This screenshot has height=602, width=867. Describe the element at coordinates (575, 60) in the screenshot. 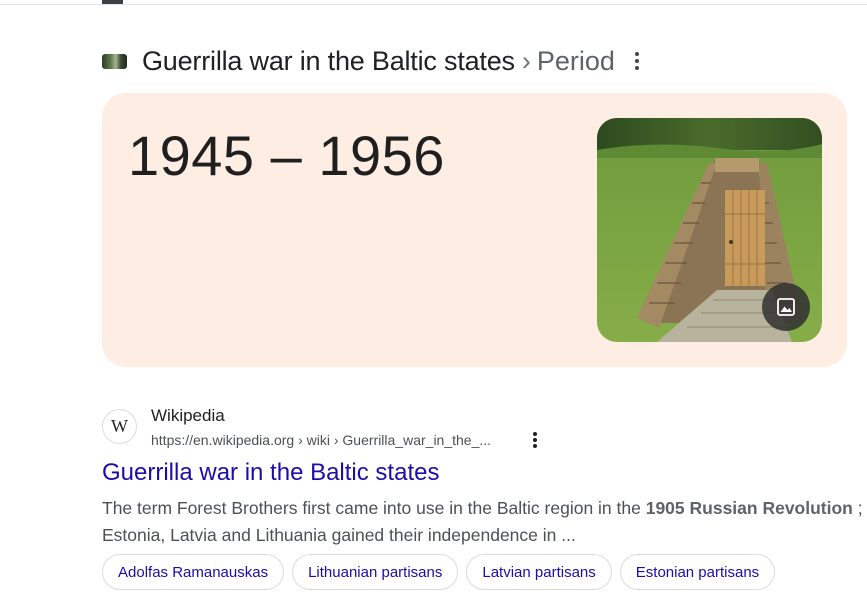

I see `attribute-label: Period` at that location.